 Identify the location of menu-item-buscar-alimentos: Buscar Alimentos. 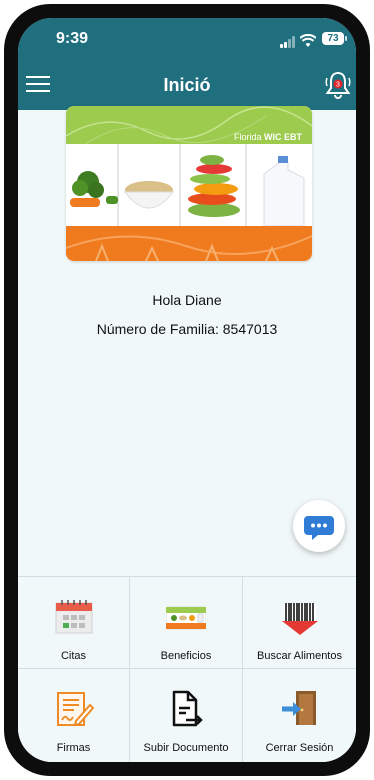
(299, 623).